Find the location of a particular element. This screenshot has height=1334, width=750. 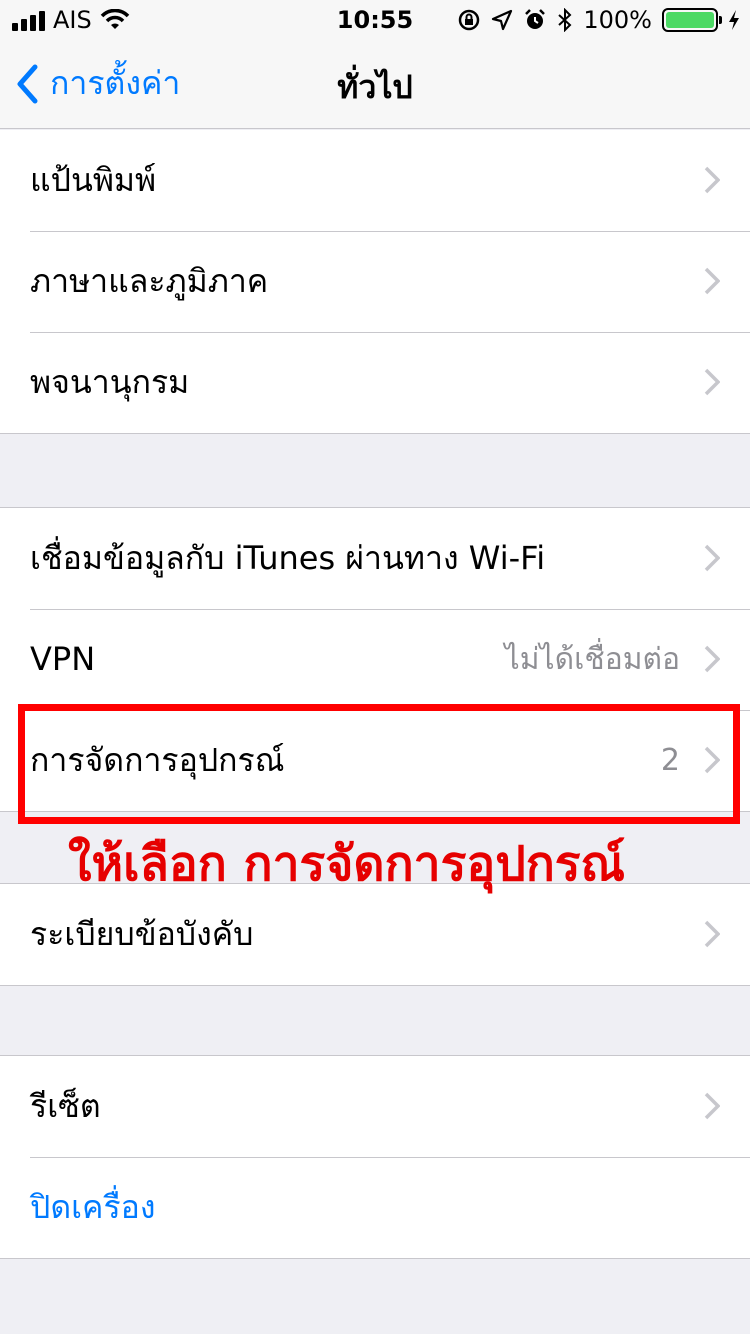

navigation-bar: การตั้งค่า ทั่วไป is located at coordinates (375, 84).